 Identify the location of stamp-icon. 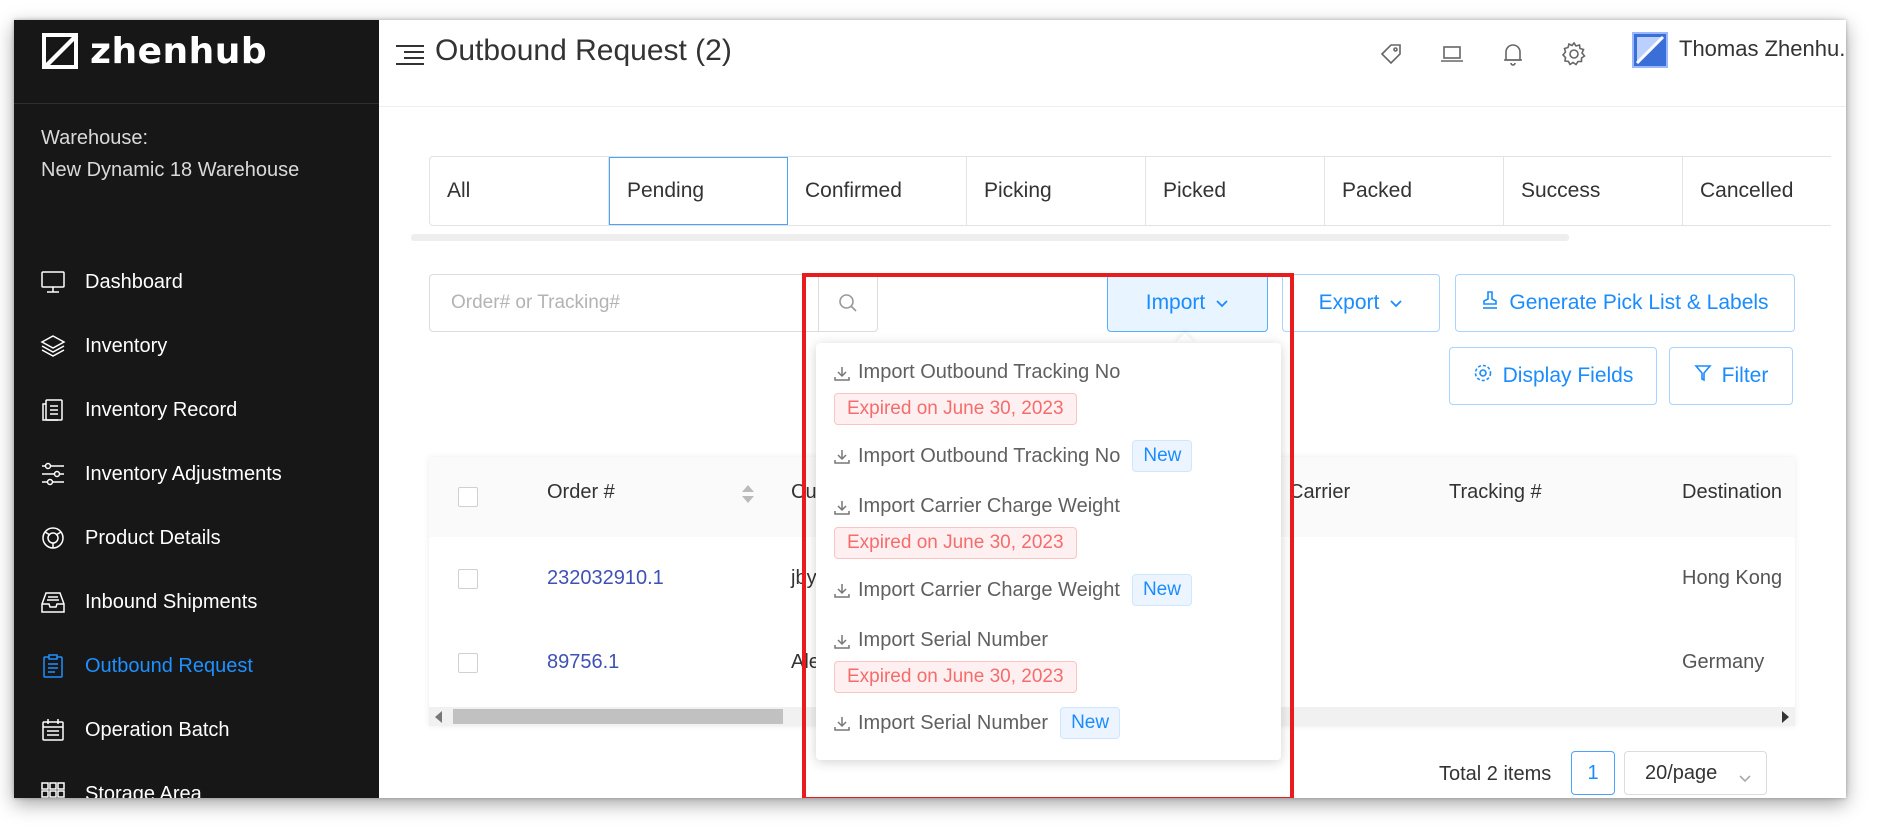
(1490, 303).